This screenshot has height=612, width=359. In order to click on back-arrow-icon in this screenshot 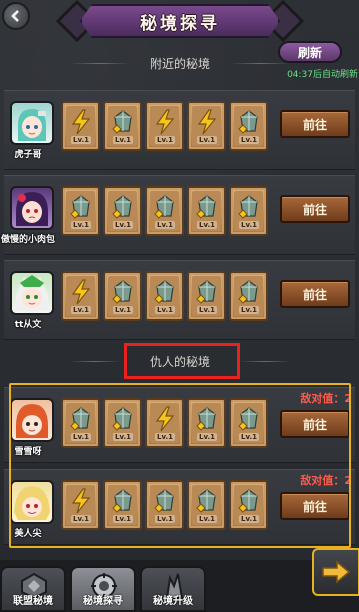, I will do `click(15, 16)`.